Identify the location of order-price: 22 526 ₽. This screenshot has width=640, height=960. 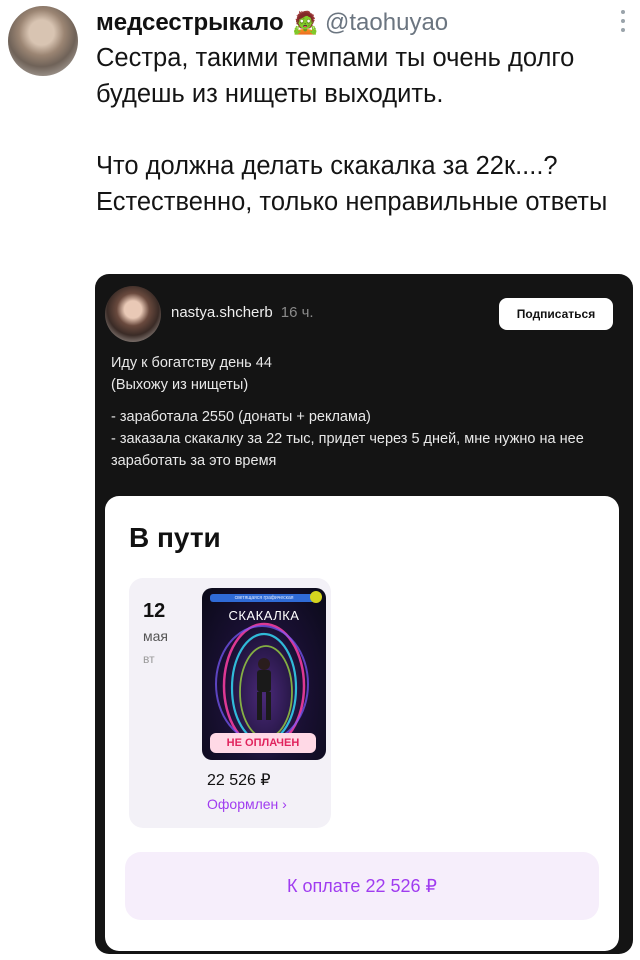
(239, 780).